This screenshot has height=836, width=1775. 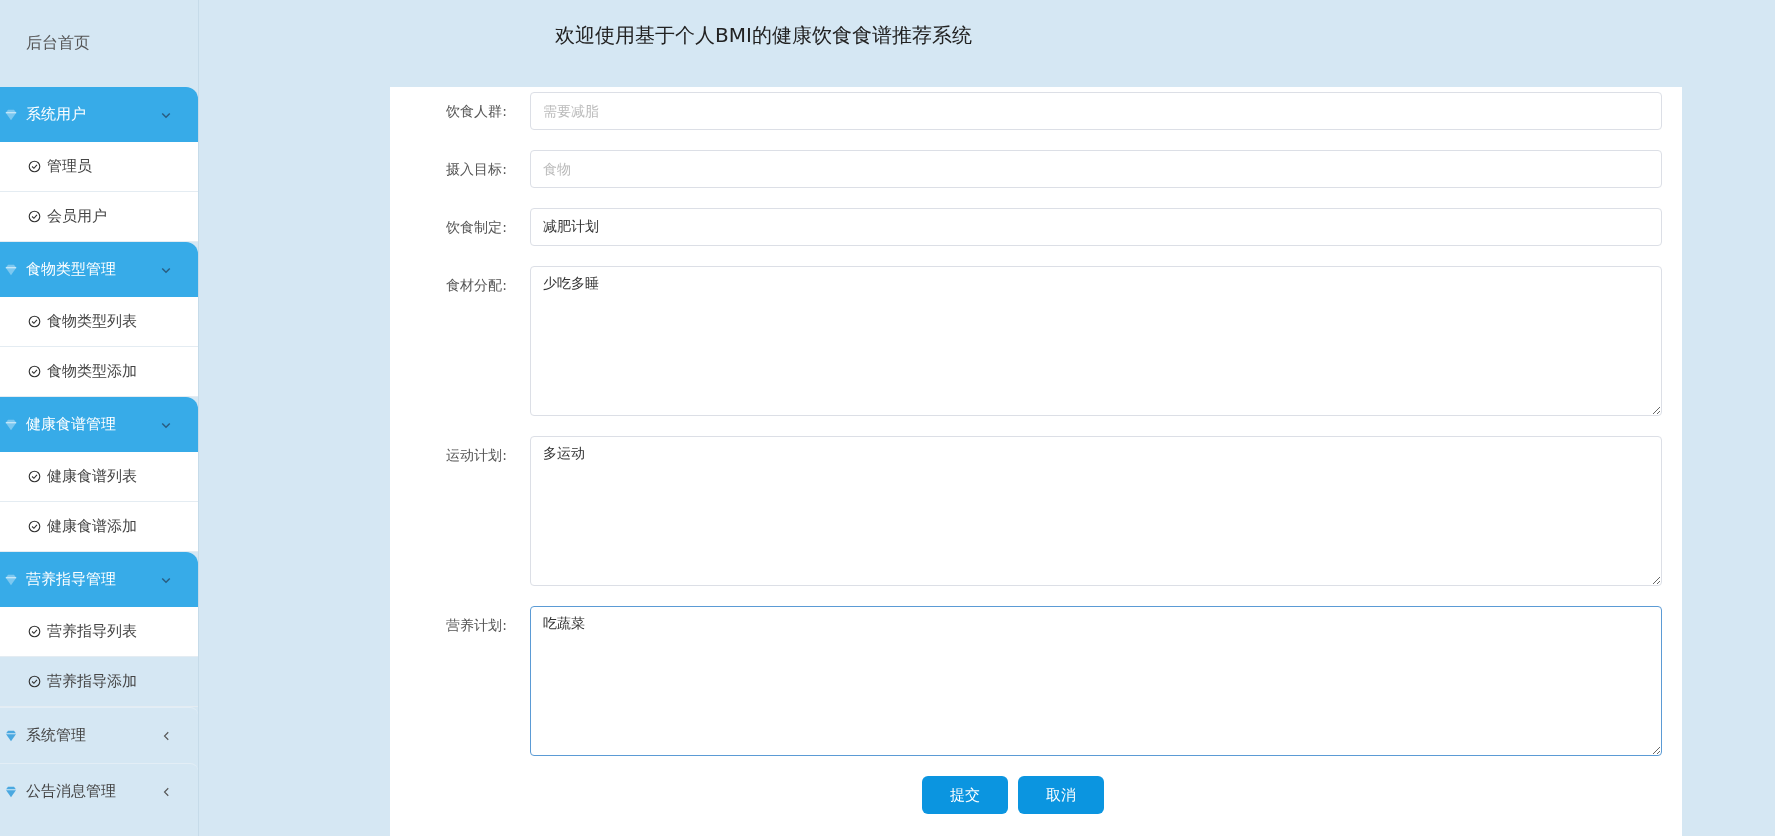 What do you see at coordinates (1096, 681) in the screenshot?
I see `text-area: 吃蔬菜` at bounding box center [1096, 681].